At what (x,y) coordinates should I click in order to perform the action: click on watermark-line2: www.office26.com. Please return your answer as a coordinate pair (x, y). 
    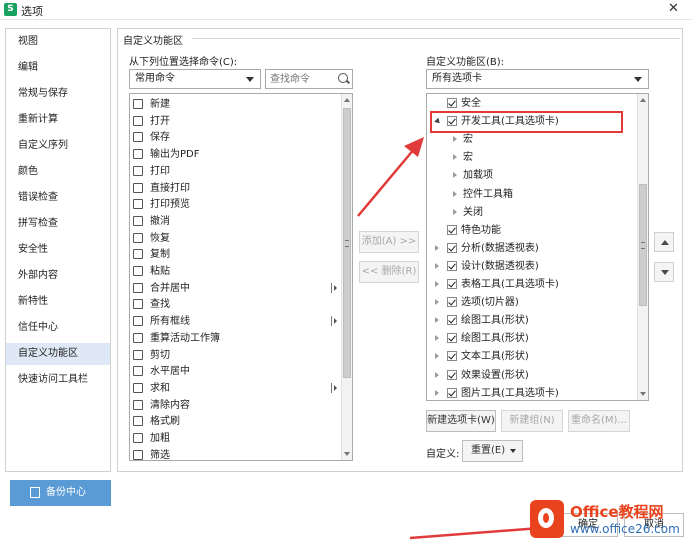
    Looking at the image, I should click on (625, 529).